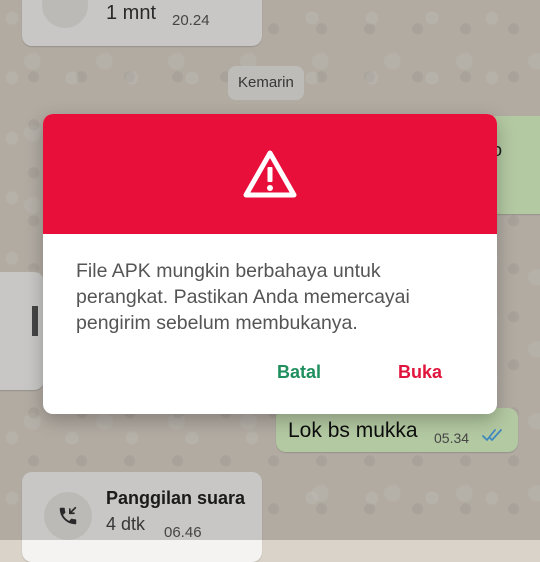 The height and width of the screenshot is (562, 540). What do you see at coordinates (299, 372) in the screenshot?
I see `cancel-button: Batal` at bounding box center [299, 372].